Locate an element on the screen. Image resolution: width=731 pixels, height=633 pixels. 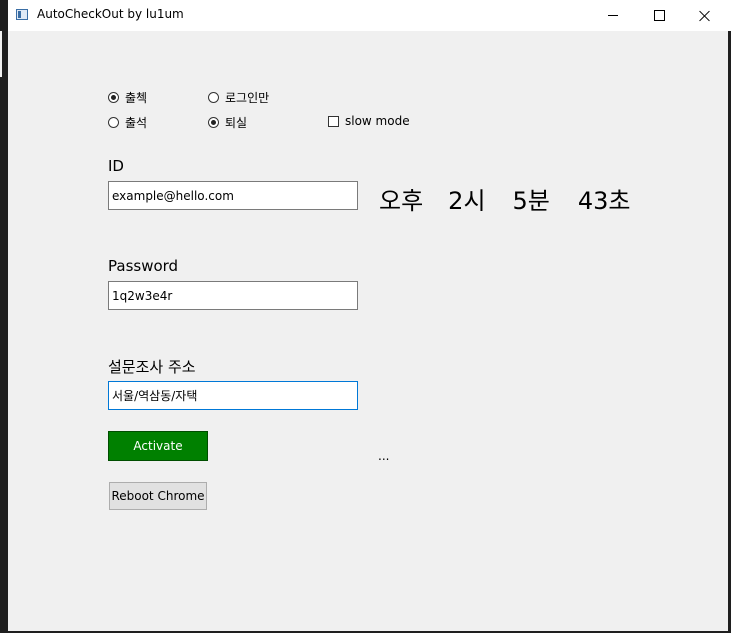
title-bar: AutoCheckOut by lu1um is located at coordinates (369, 15).